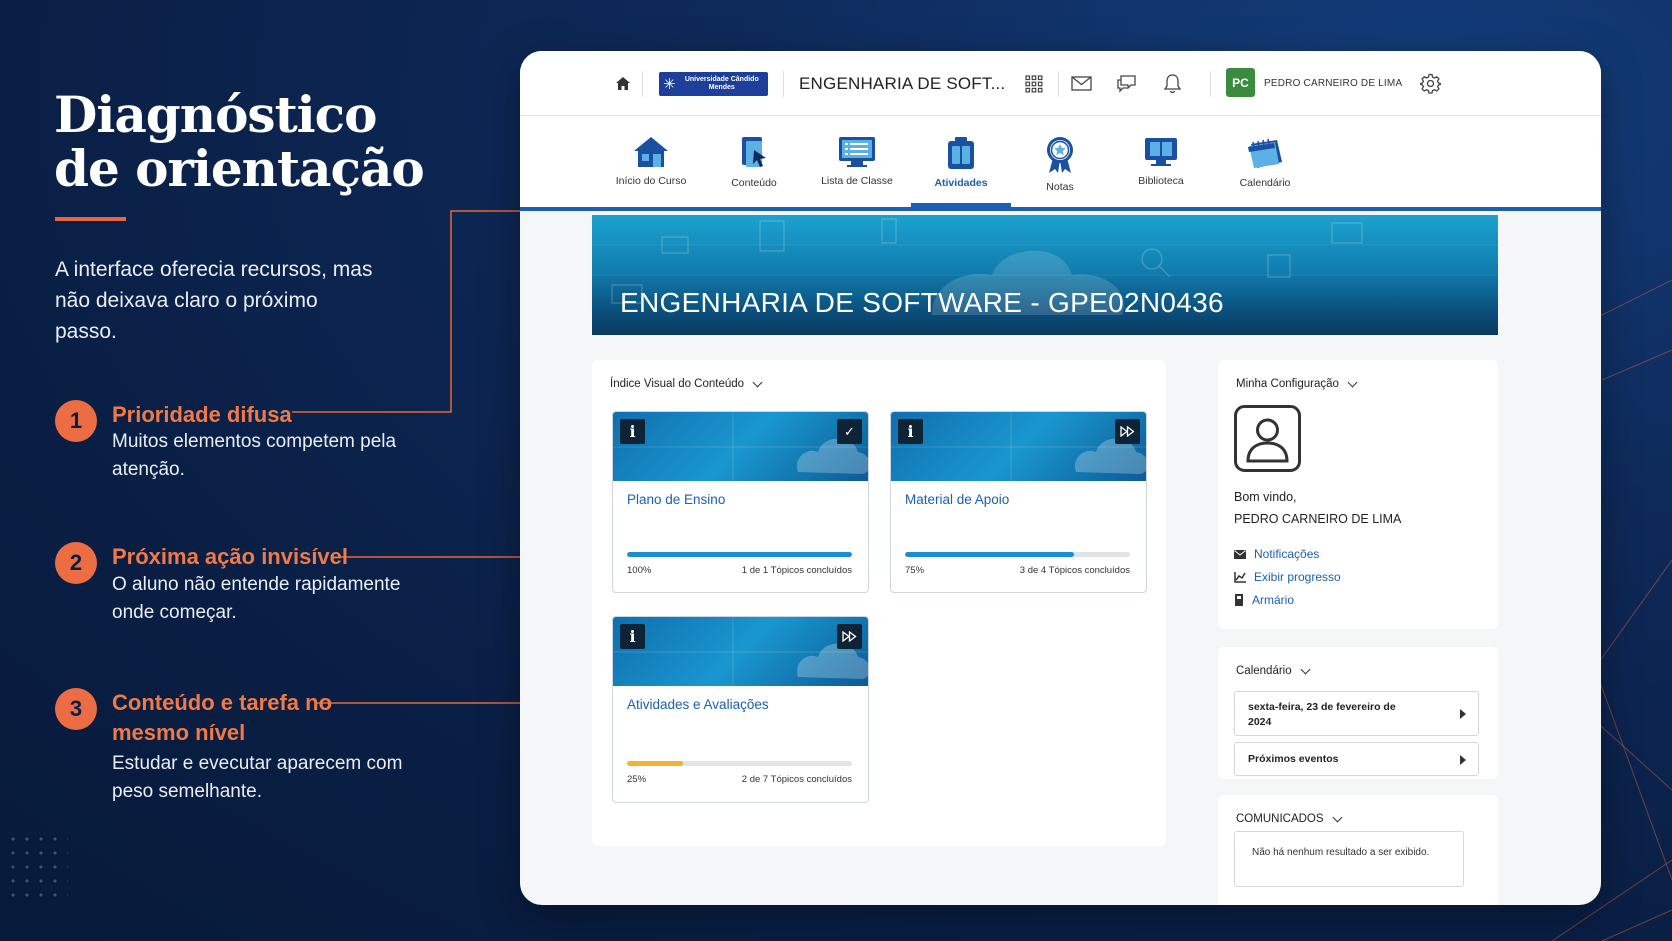 This screenshot has width=1672, height=941. Describe the element at coordinates (1265, 183) in the screenshot. I see `nav-label: Calendário` at that location.